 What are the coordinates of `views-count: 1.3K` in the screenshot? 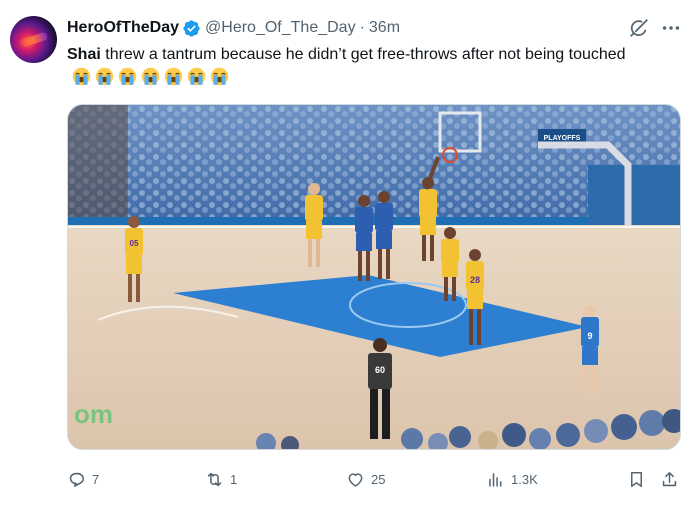 It's located at (524, 479).